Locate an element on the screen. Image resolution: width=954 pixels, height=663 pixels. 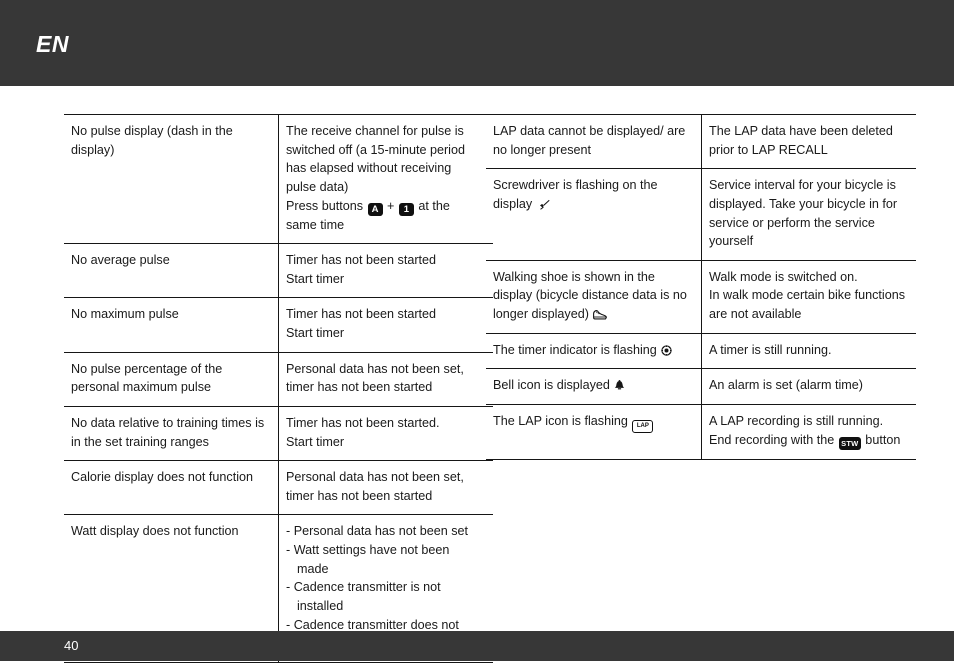
problem-text: The LAP icon is flashing LAP is located at coordinates (592, 422).